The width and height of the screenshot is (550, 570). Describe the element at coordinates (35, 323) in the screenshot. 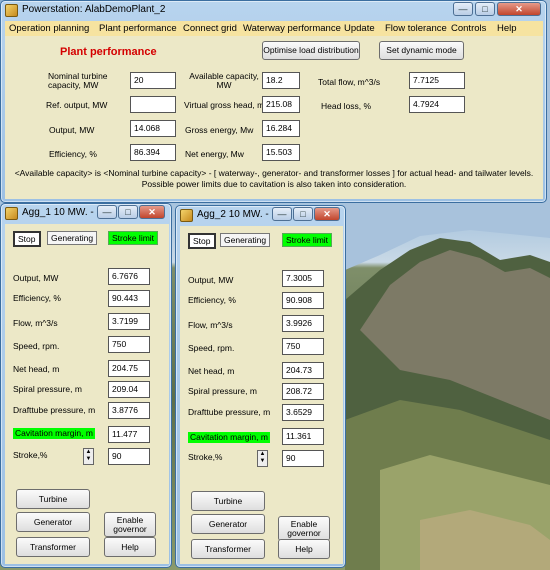

I see `agg1-flow-label: Flow, m^3/s` at that location.